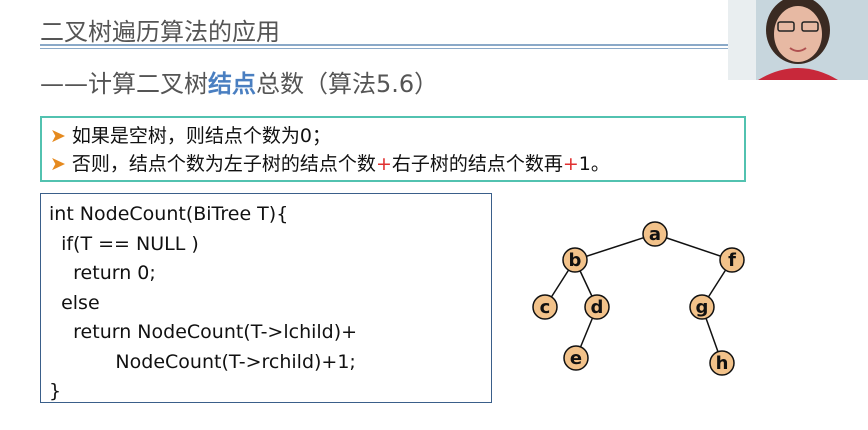  I want to click on node-a-label: a, so click(655, 234).